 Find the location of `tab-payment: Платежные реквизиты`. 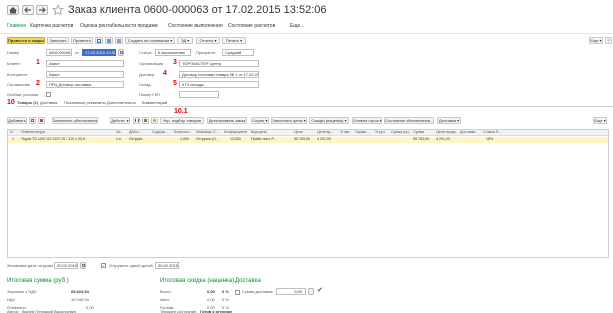

tab-payment: Платежные реквизиты is located at coordinates (85, 103).